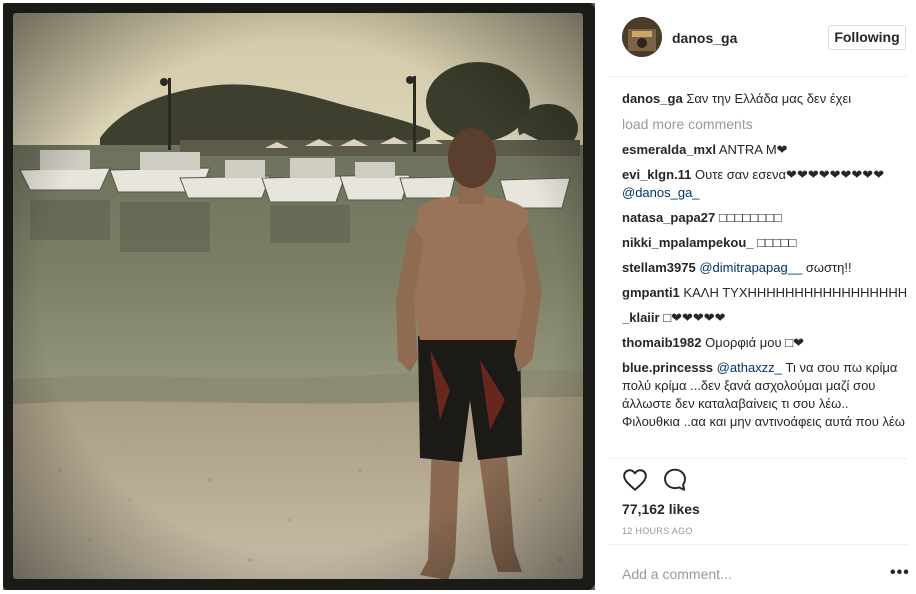 This screenshot has height=594, width=916. I want to click on list-item: stellam3975 @dimitrapapag__ σωστη!!, so click(765, 268).